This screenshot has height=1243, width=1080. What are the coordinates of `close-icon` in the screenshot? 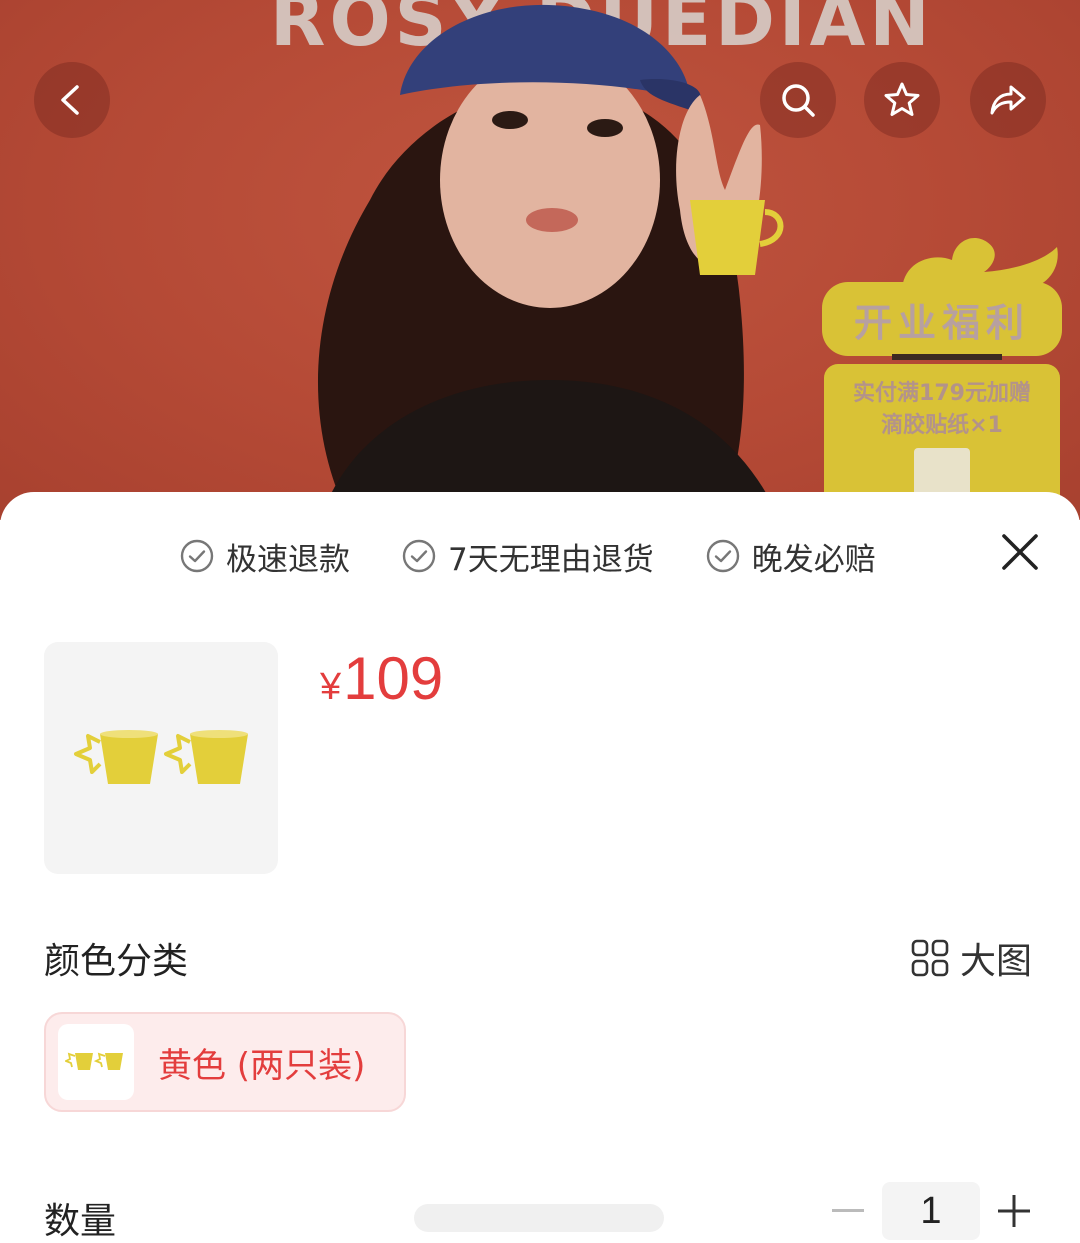 It's located at (1020, 552).